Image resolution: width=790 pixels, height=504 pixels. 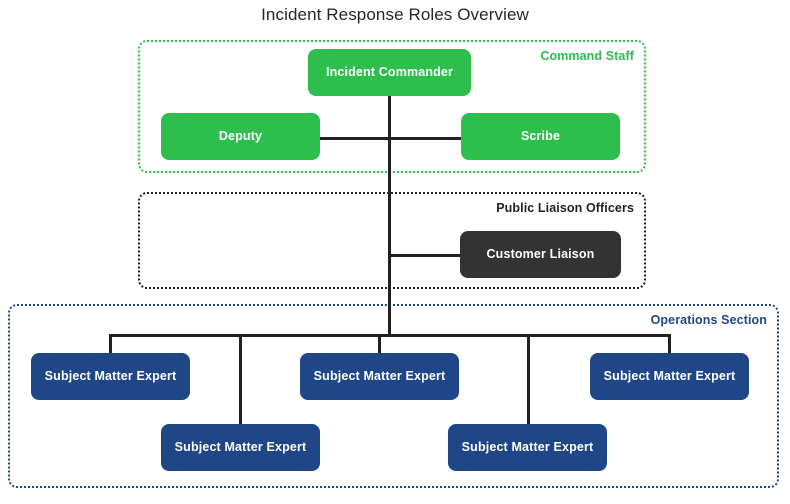 I want to click on connector-trunk-staff-to-liaison, so click(x=389, y=213).